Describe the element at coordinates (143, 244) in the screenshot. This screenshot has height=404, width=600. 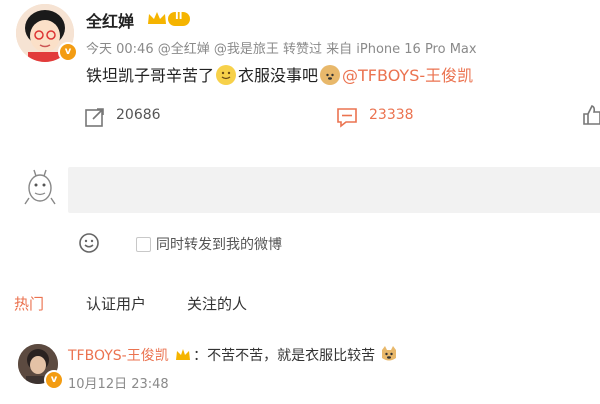
I see `also-repost-checkbox` at that location.